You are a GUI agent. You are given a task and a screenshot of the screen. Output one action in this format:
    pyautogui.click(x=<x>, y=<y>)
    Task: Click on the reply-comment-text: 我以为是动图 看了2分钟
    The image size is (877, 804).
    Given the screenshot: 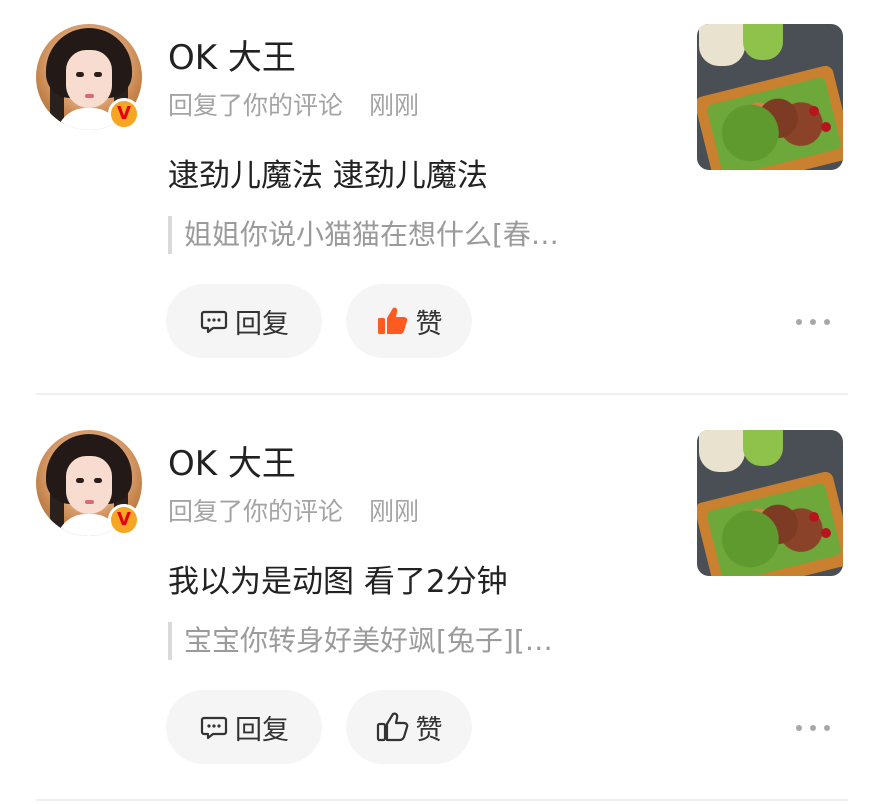 What is the action you would take?
    pyautogui.click(x=338, y=578)
    